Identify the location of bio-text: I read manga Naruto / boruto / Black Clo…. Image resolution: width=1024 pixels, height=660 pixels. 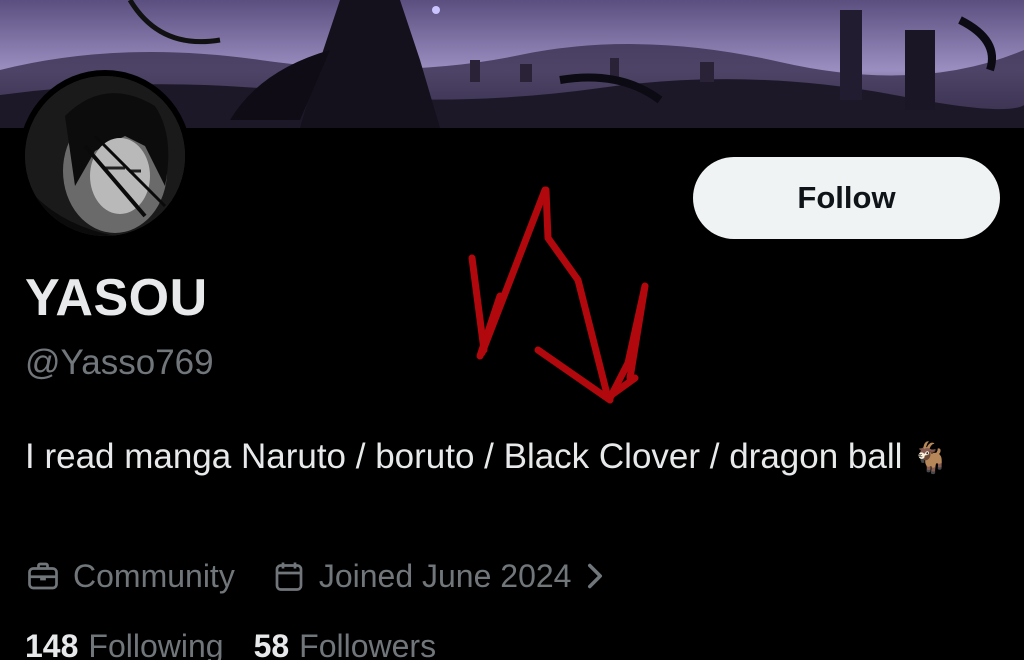
(464, 456).